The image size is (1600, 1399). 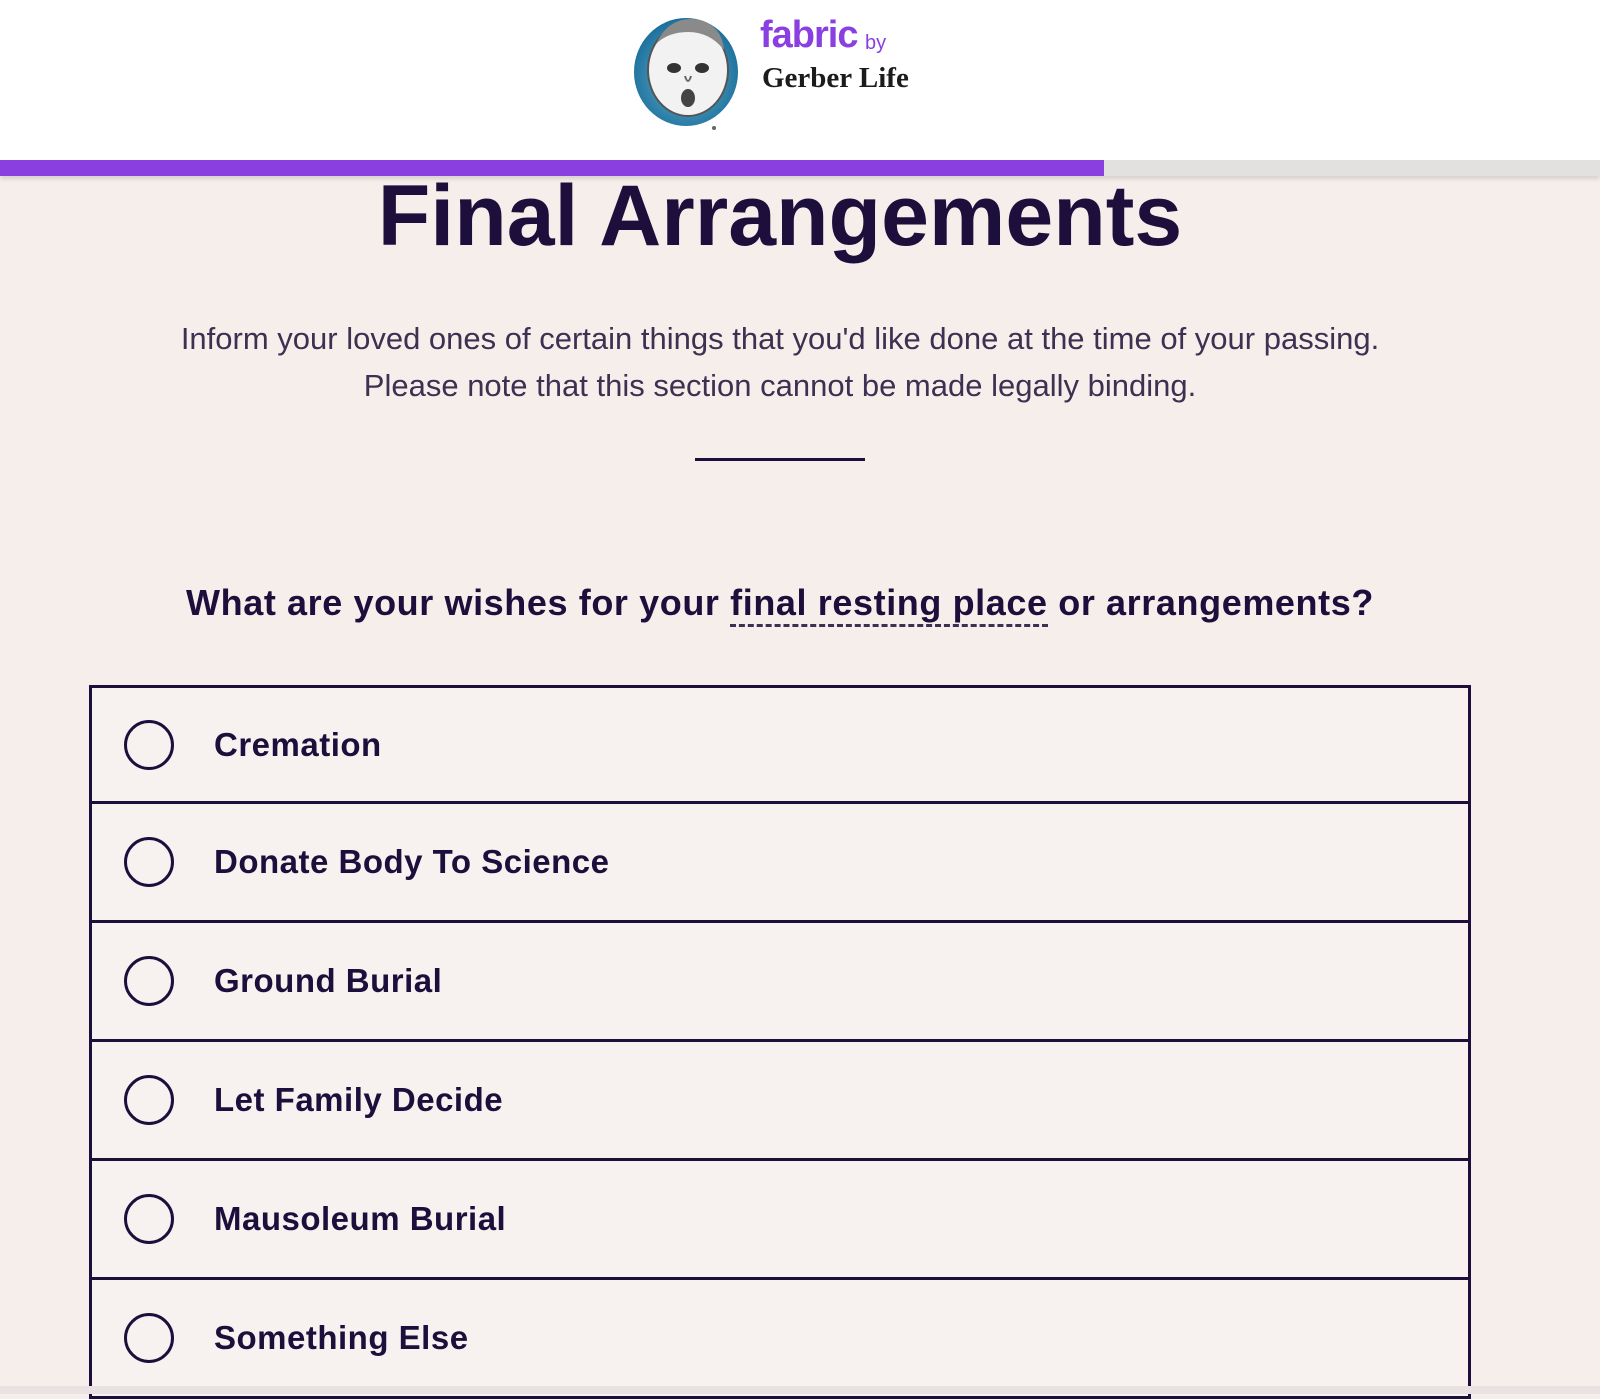 What do you see at coordinates (780, 1220) in the screenshot?
I see `option-mausoleum-burial: Mausoleum Burial` at bounding box center [780, 1220].